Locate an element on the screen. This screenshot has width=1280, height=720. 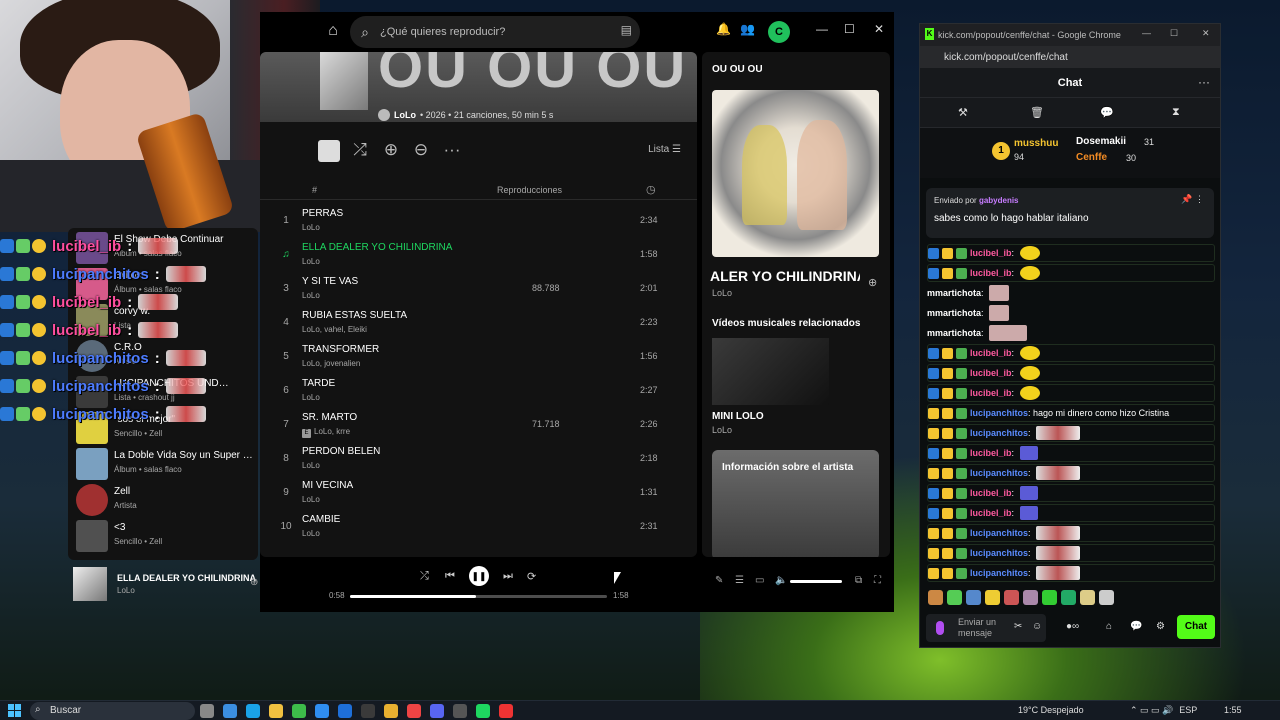
devices-icon: ▭ is located at coordinates (759, 580).